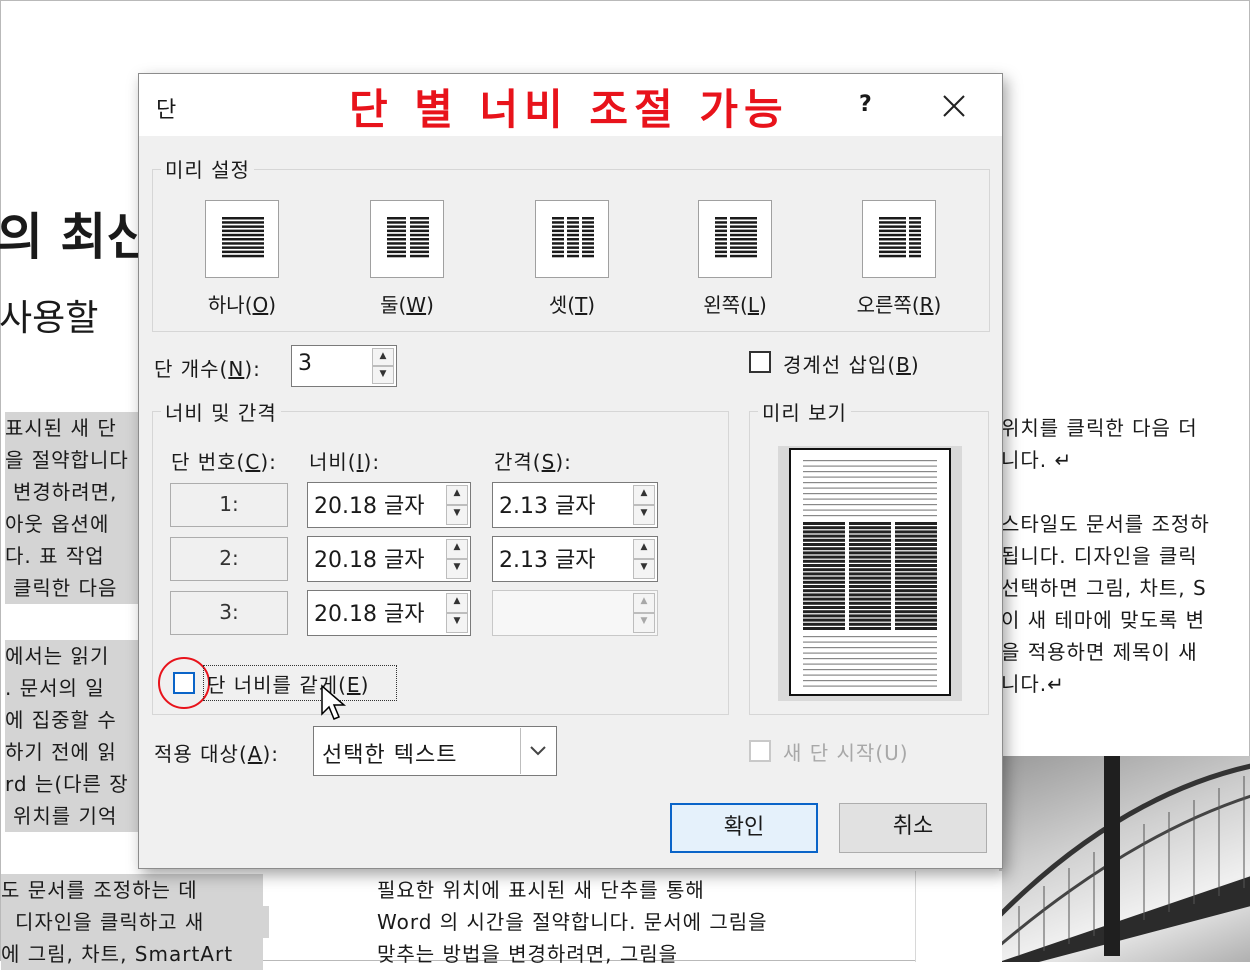 The image size is (1250, 970). What do you see at coordinates (224, 462) in the screenshot?
I see `column-number-header: 단 번호(C):` at bounding box center [224, 462].